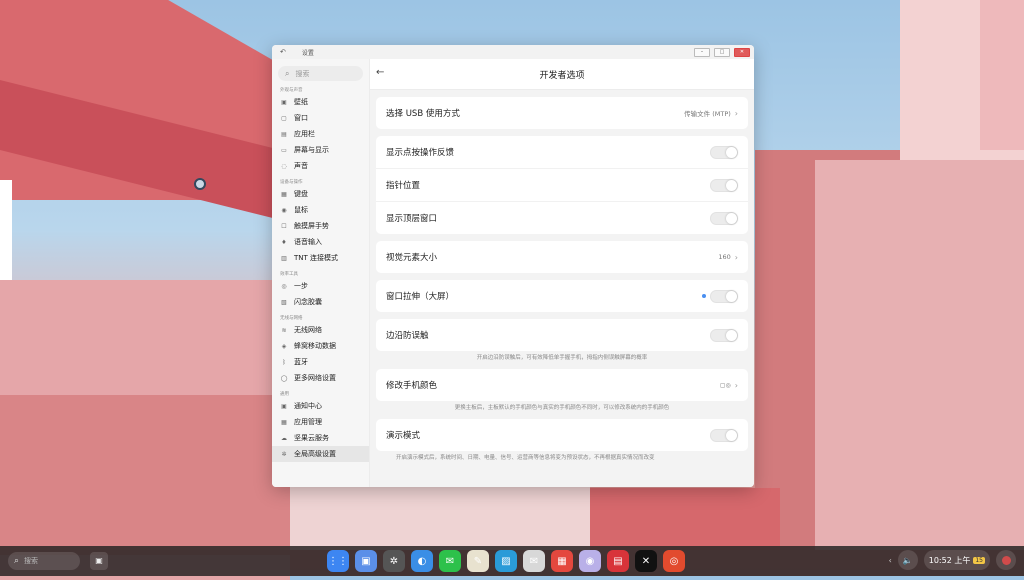 The width and height of the screenshot is (1024, 580). Describe the element at coordinates (320, 73) in the screenshot. I see `sidebar-search-input: ⌕ 搜索` at that location.